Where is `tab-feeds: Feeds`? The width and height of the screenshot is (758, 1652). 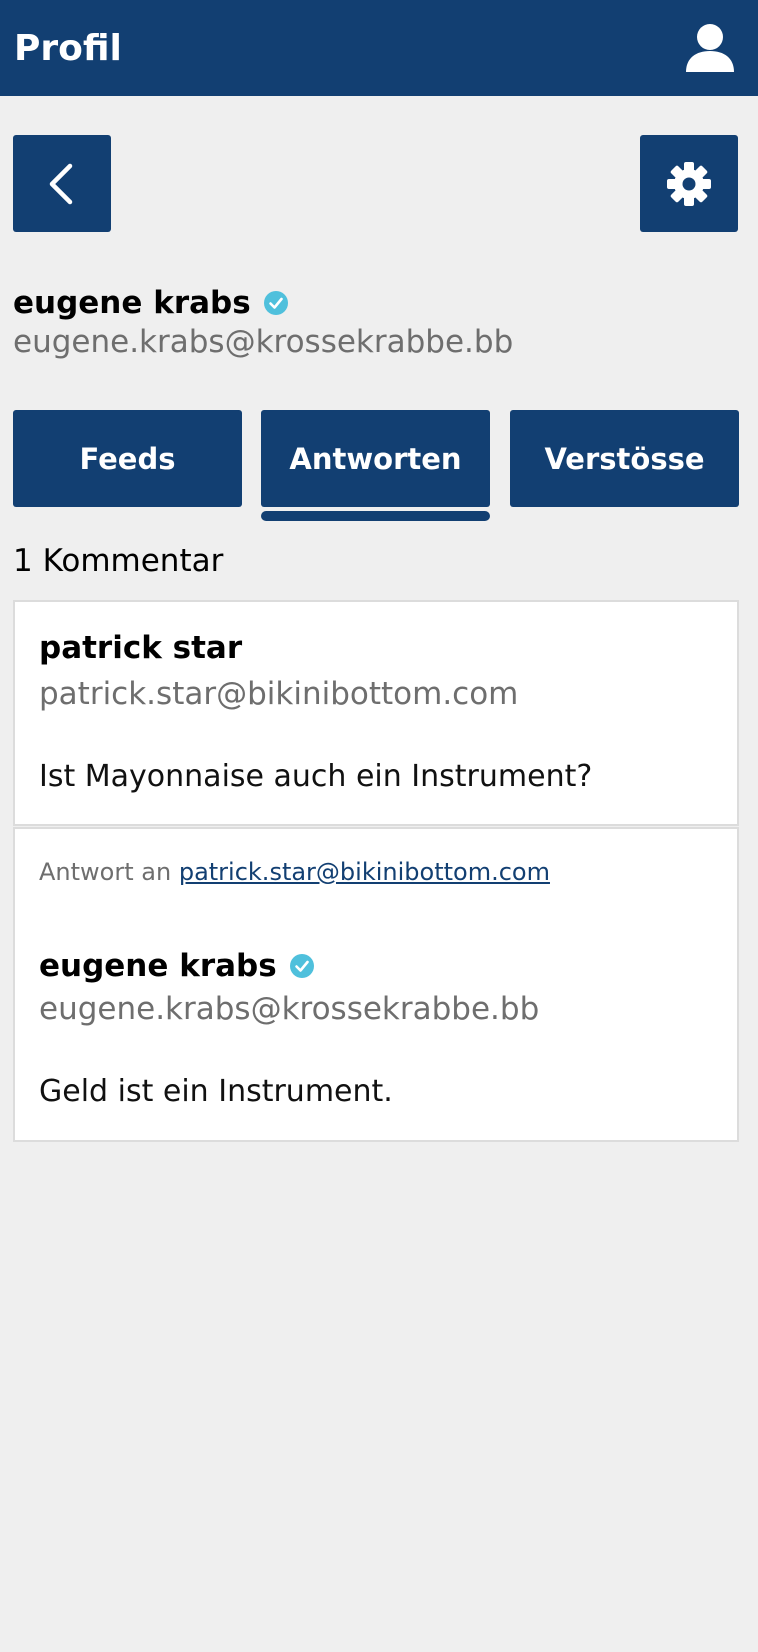
tab-feeds: Feeds is located at coordinates (127, 458).